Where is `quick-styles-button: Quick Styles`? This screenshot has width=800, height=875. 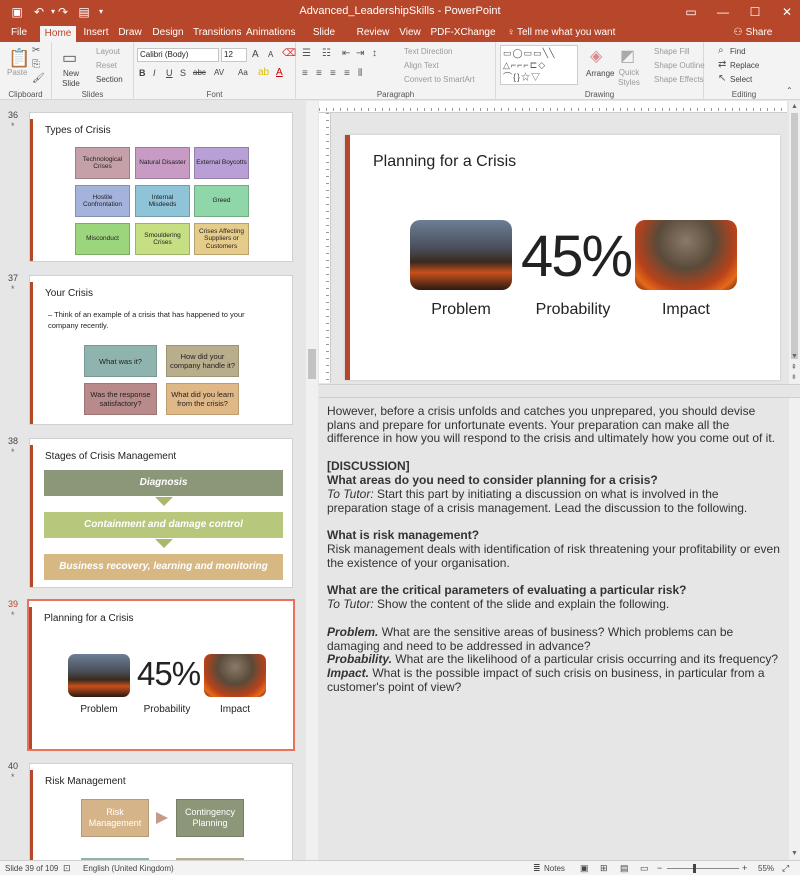
quick-styles-button: Quick Styles is located at coordinates (629, 78).